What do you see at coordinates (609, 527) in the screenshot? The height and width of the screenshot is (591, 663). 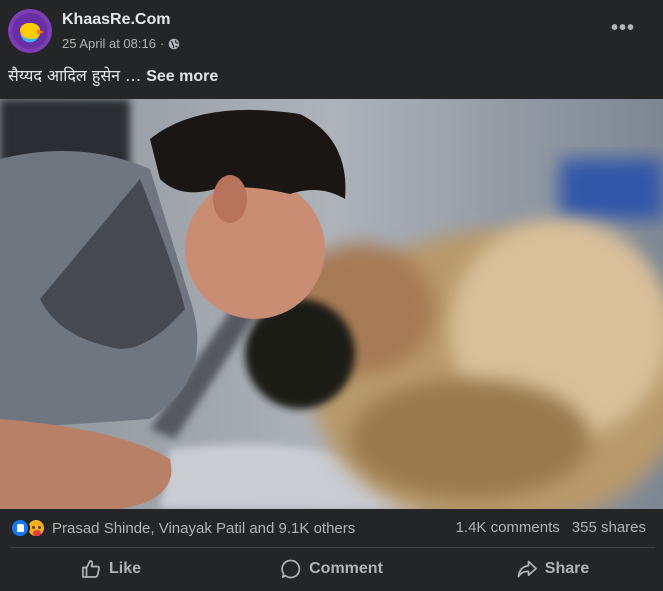 I see `shares-count: 355 shares` at bounding box center [609, 527].